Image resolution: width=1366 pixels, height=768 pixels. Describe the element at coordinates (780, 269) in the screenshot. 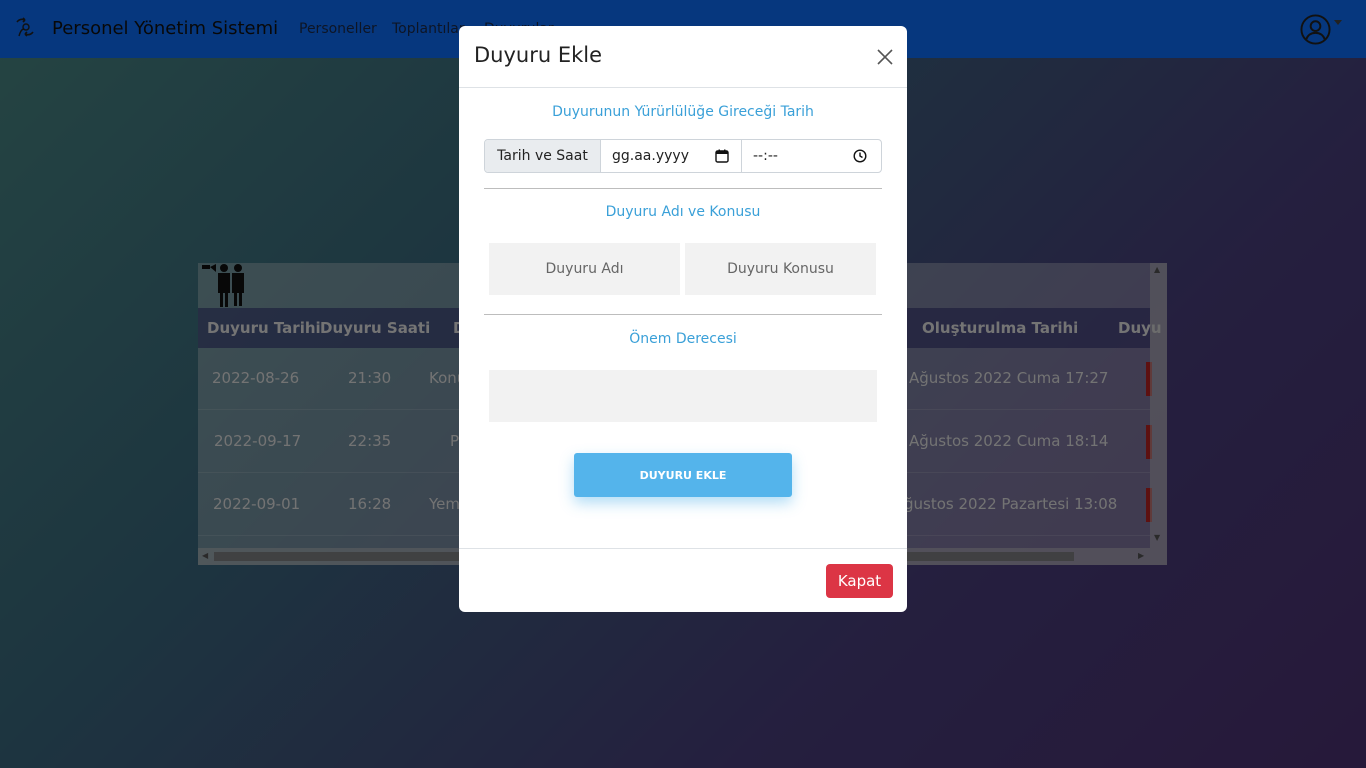

I see `announcement-subject-input: Duyuru Konusu` at that location.